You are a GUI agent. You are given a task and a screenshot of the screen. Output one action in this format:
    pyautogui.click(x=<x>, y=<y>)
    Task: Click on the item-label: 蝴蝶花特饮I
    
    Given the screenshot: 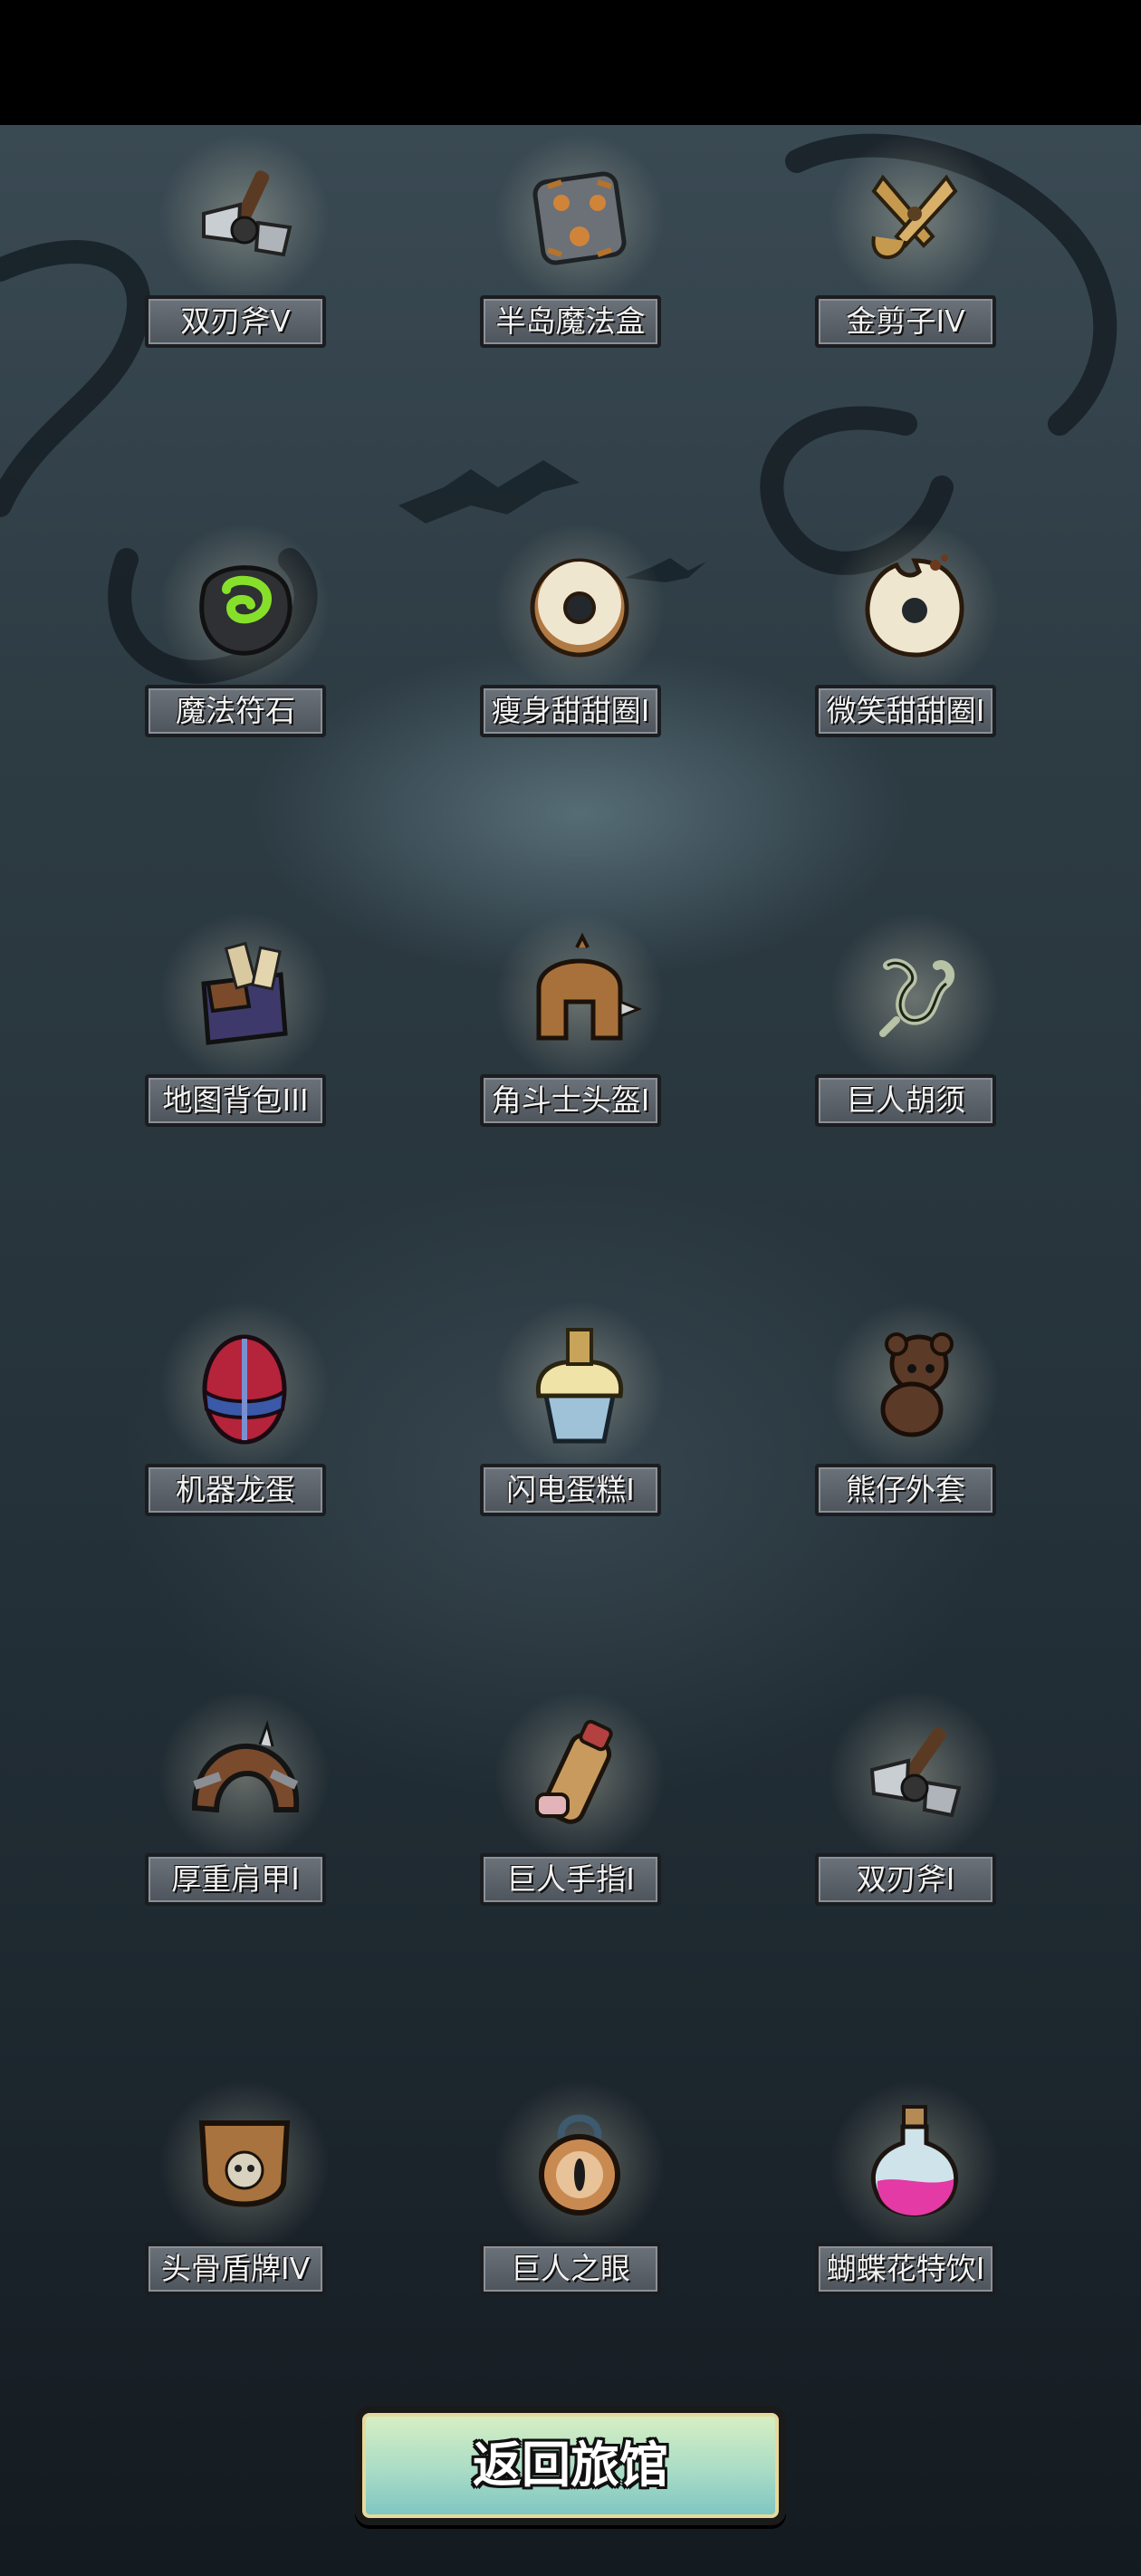 What is the action you would take?
    pyautogui.click(x=905, y=2269)
    